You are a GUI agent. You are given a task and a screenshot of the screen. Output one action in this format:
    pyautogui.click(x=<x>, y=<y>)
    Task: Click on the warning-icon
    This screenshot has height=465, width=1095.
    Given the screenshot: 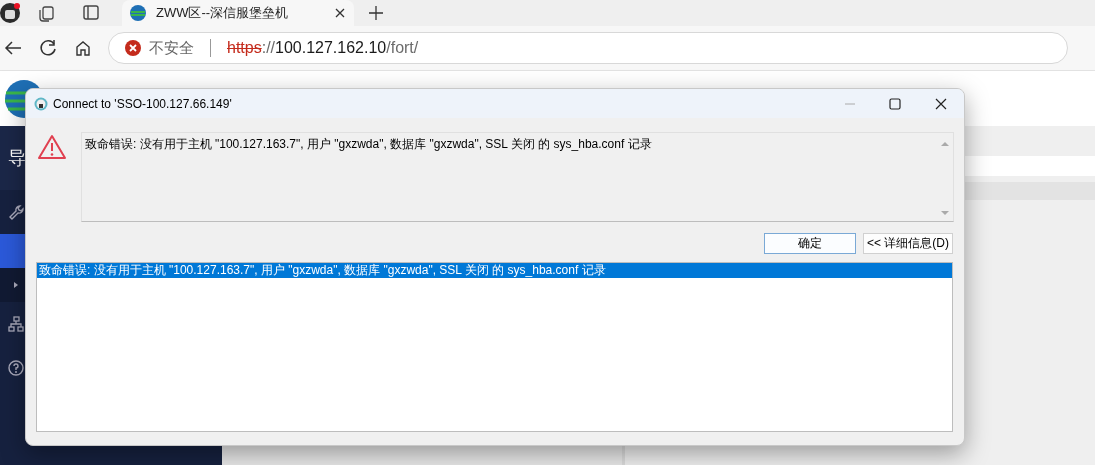 What is the action you would take?
    pyautogui.click(x=52, y=147)
    